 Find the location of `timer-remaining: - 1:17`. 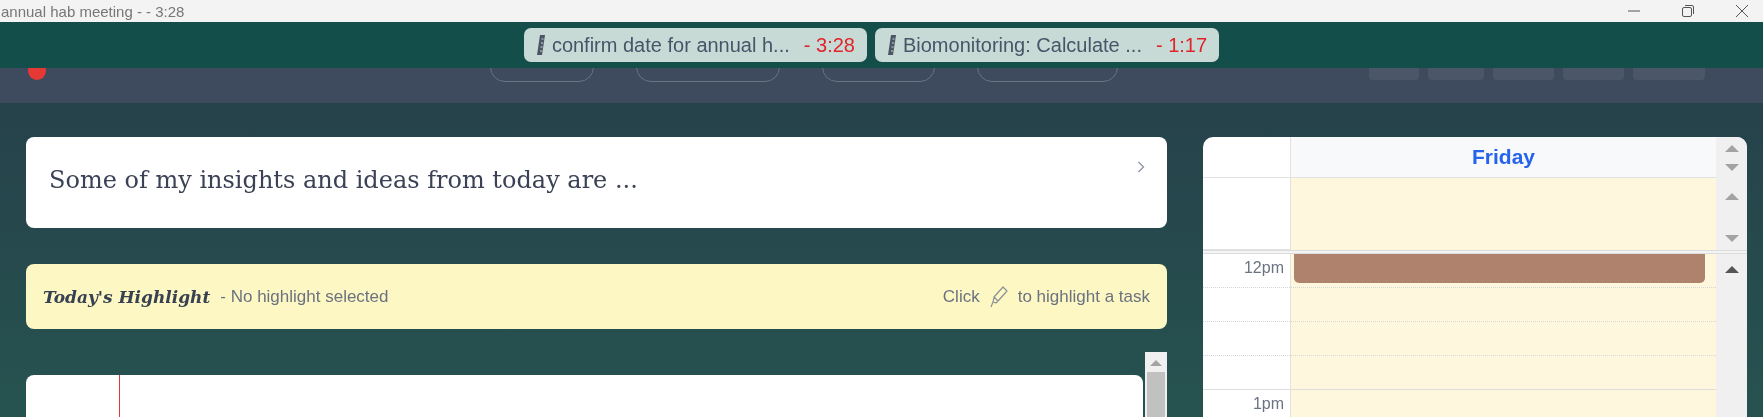

timer-remaining: - 1:17 is located at coordinates (1181, 45).